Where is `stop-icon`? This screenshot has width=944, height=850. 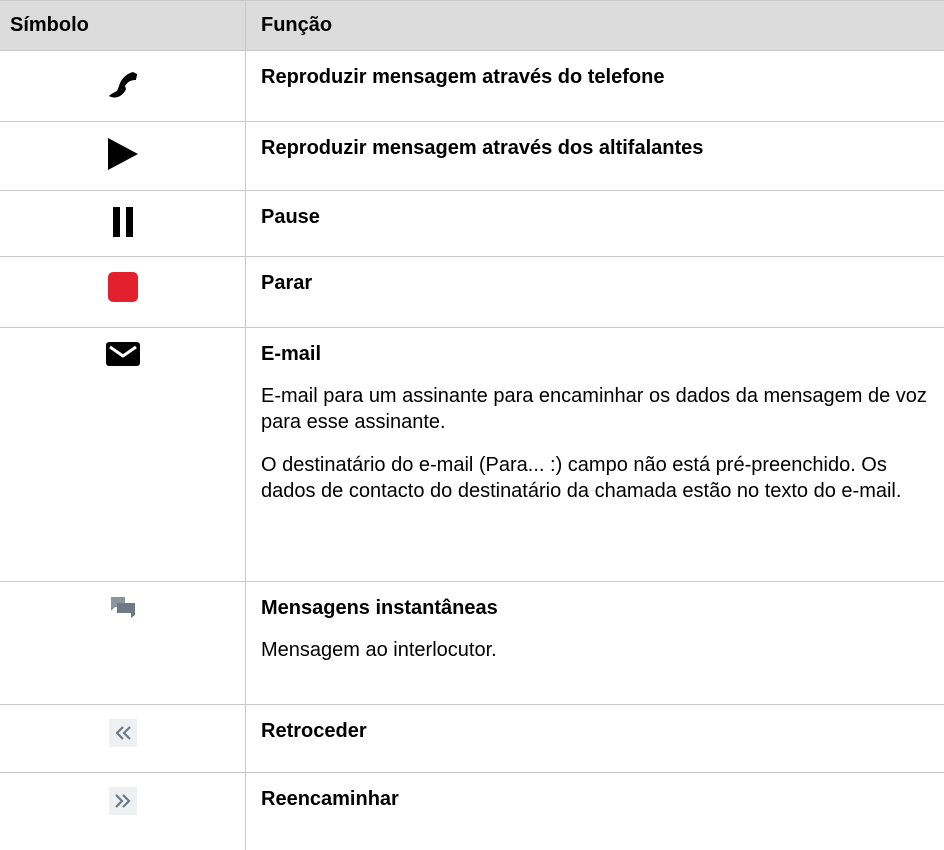
stop-icon is located at coordinates (123, 299).